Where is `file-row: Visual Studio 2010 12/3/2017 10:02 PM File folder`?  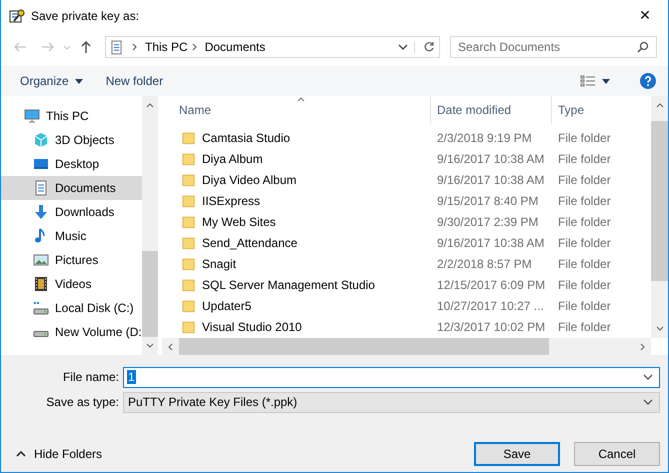 file-row: Visual Studio 2010 12/3/2017 10:02 PM File folder is located at coordinates (406, 326).